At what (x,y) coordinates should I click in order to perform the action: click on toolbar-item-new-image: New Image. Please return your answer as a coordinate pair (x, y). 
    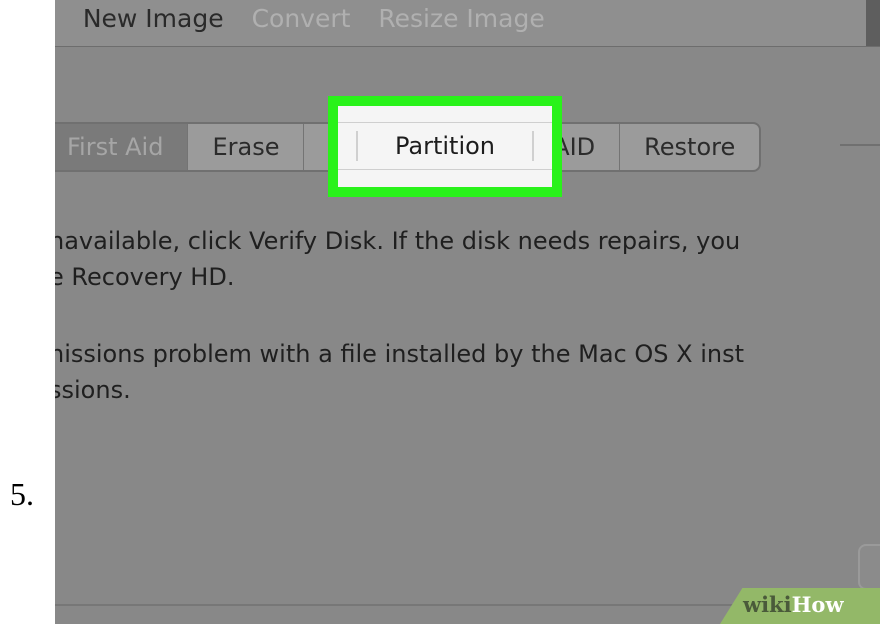
    Looking at the image, I should click on (153, 18).